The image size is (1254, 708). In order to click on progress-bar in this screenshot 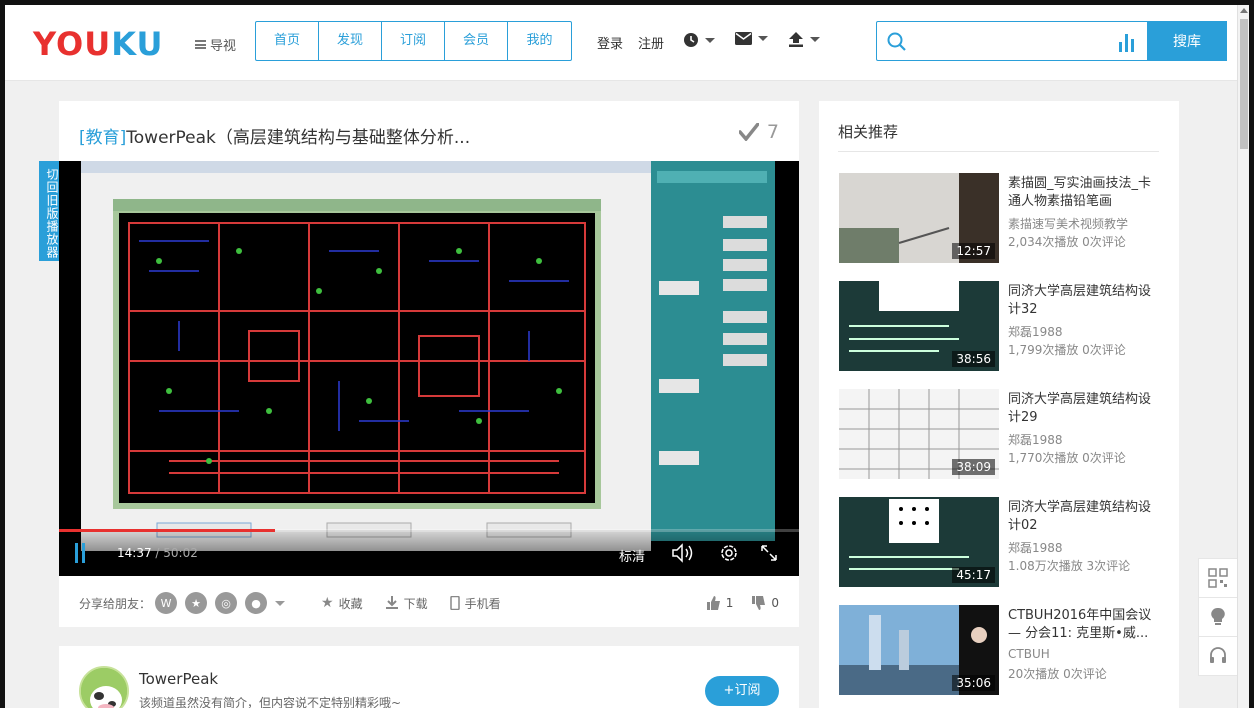, I will do `click(429, 530)`.